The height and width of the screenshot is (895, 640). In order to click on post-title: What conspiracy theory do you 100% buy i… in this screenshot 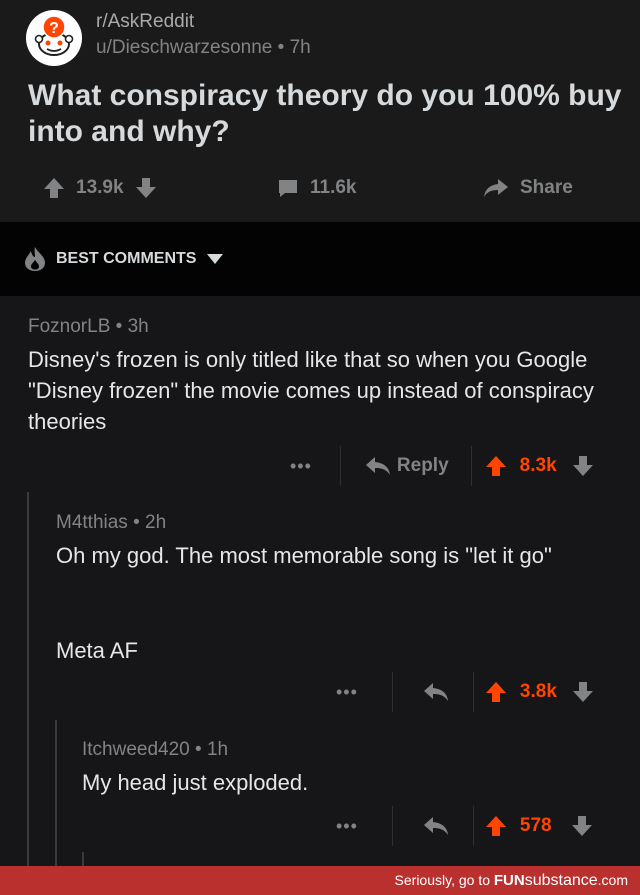, I will do `click(325, 113)`.